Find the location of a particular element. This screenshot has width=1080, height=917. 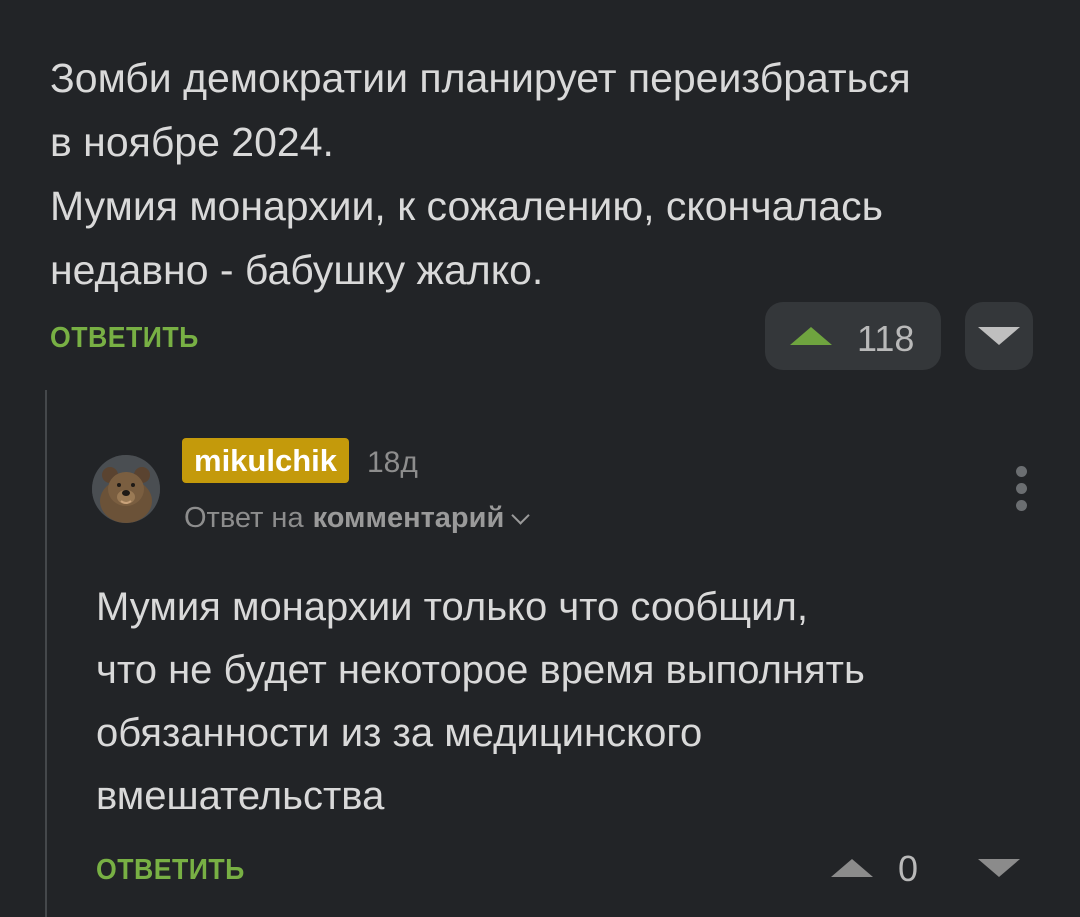

reply-comment-line: вмешательства is located at coordinates (240, 796).